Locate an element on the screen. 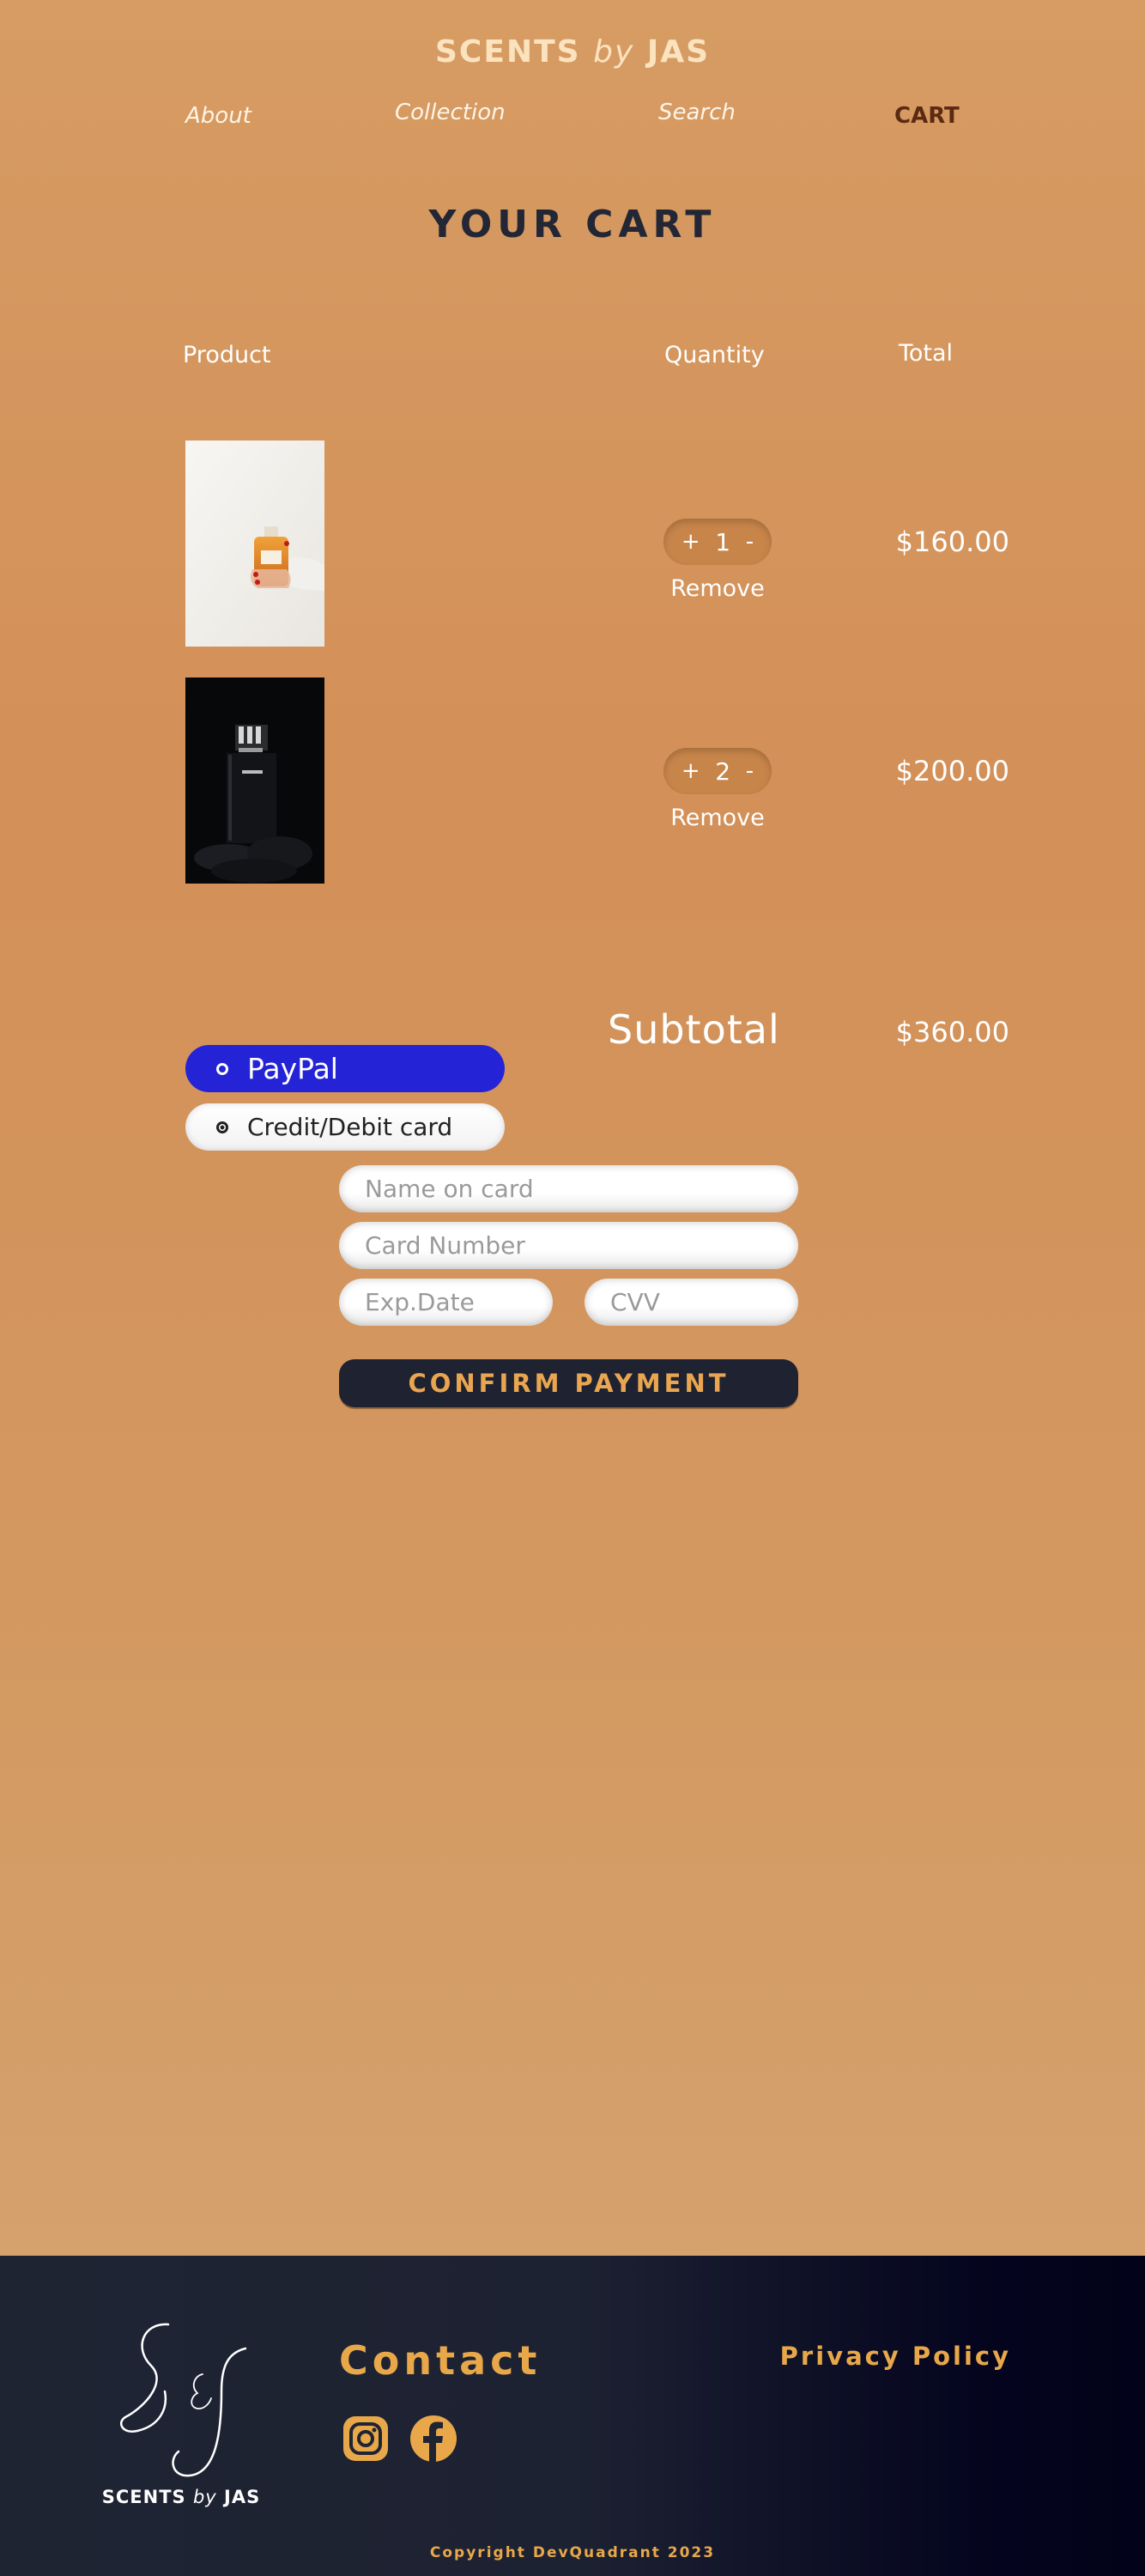  privacy-policy-link: Privacy Policy is located at coordinates (895, 2356).